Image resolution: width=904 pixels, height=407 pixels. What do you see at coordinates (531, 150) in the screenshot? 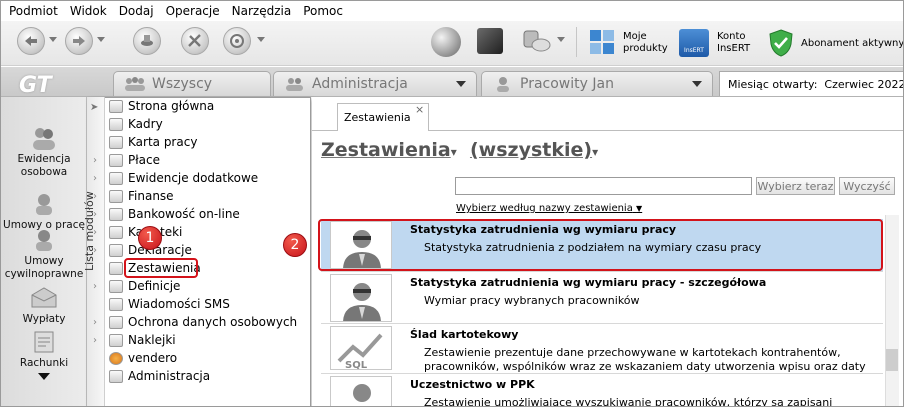
I see `heading-filter: (wszystkie)` at bounding box center [531, 150].